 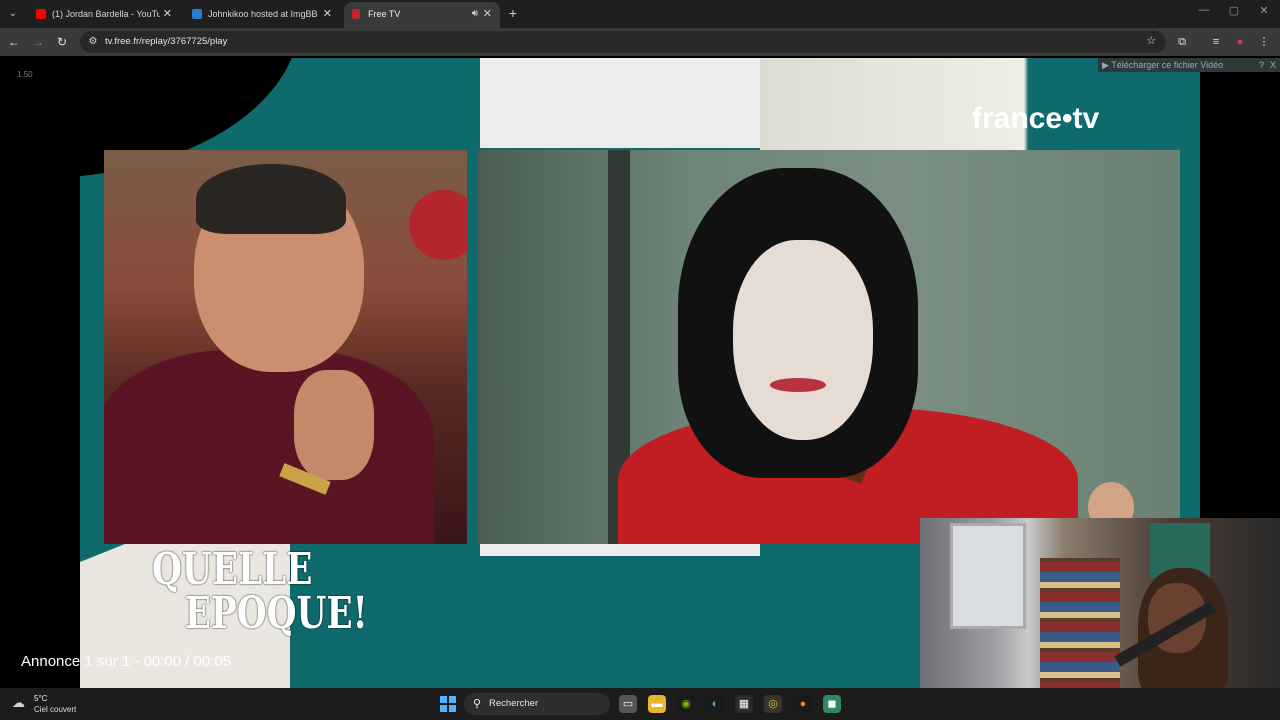 What do you see at coordinates (55, 709) in the screenshot?
I see `weather-description: Ciel couvert` at bounding box center [55, 709].